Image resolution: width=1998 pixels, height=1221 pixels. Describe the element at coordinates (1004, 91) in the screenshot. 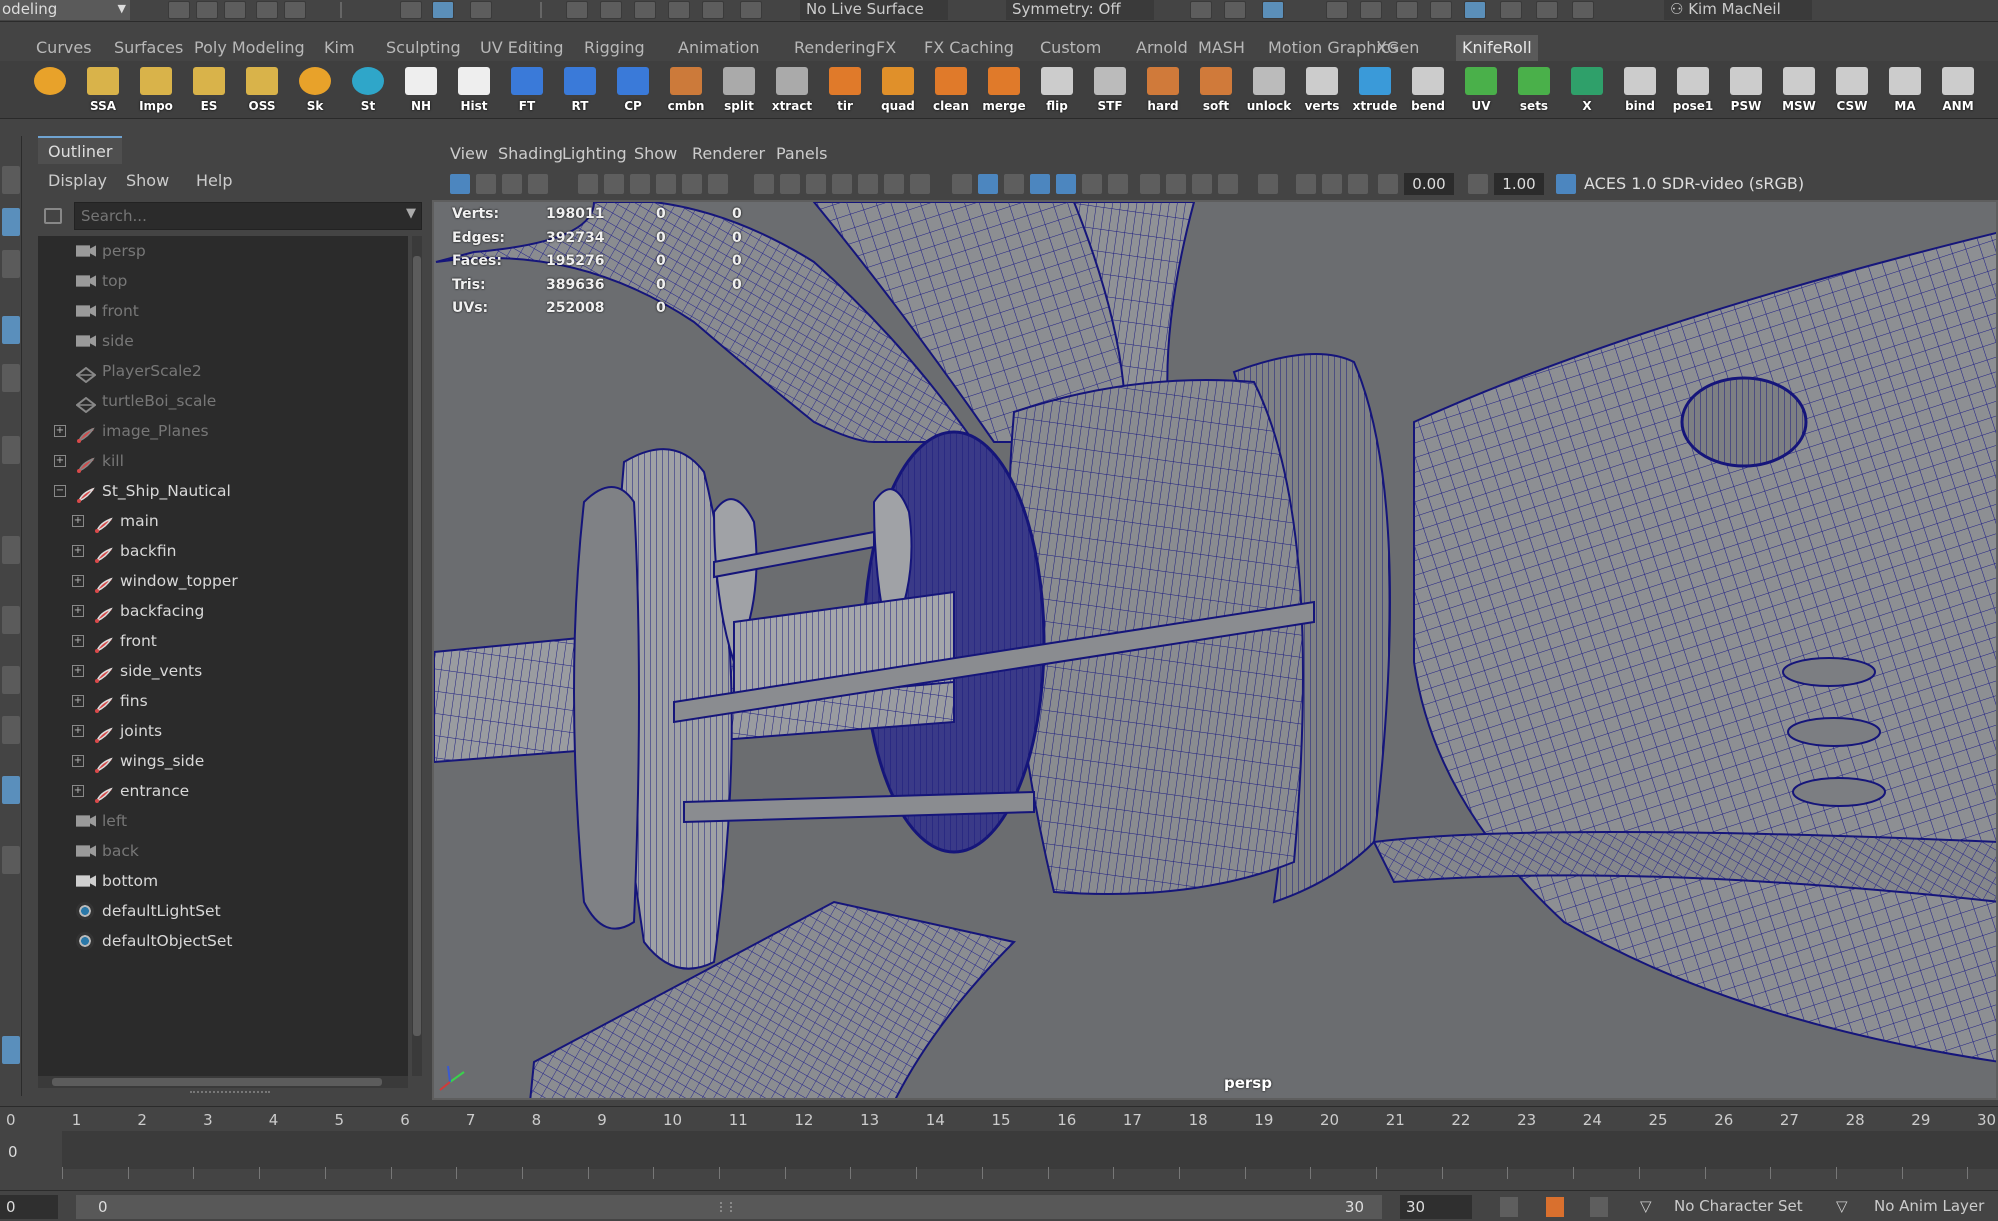

I see `shelf-button-merge: merge` at that location.